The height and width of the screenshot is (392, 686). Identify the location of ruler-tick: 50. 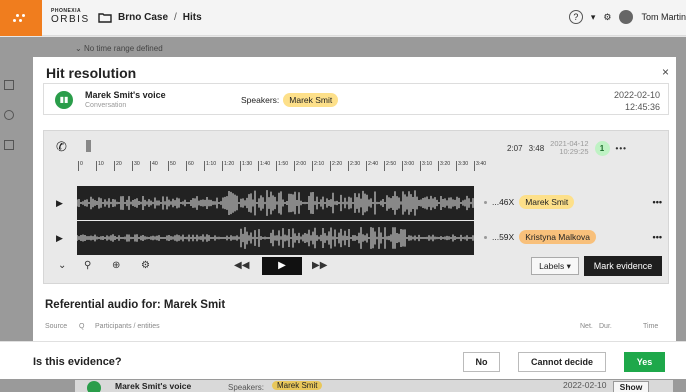
(172, 166).